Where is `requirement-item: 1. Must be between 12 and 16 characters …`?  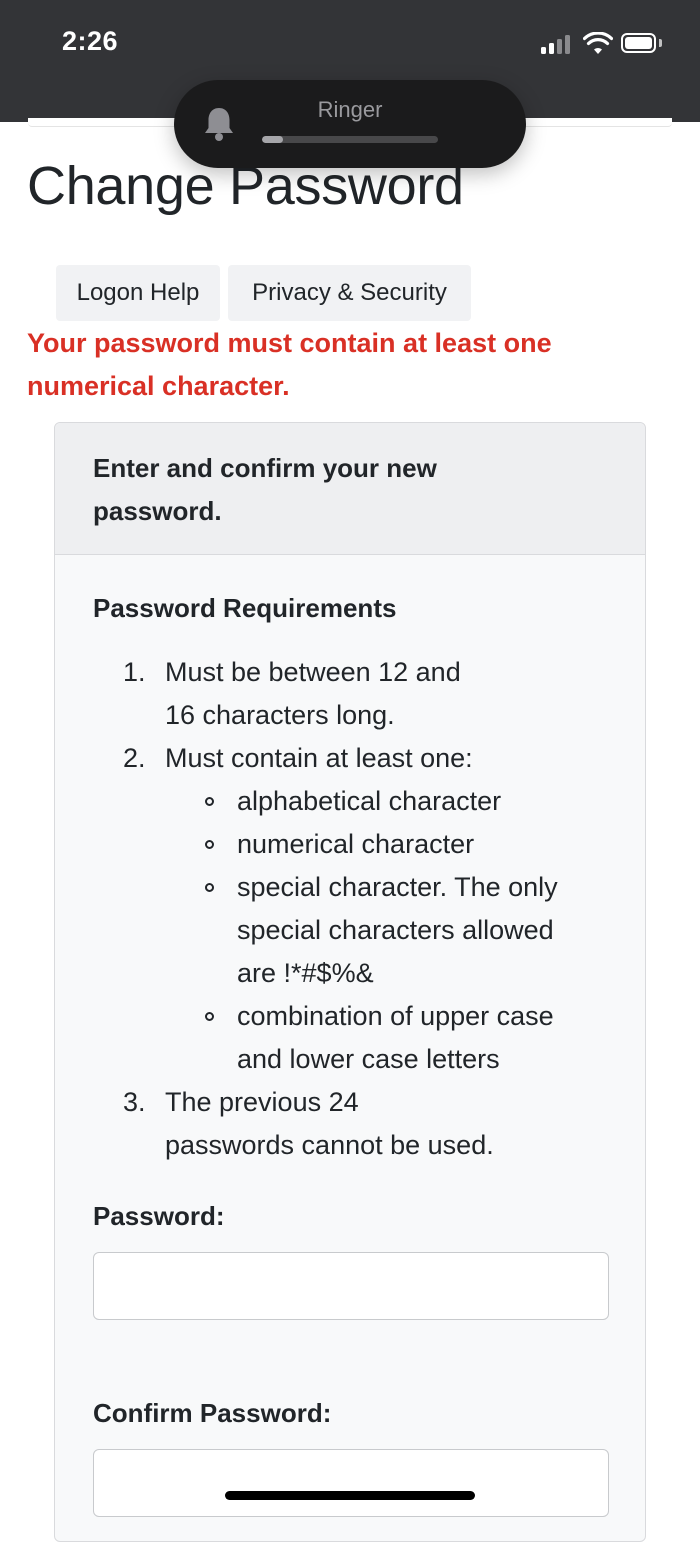 requirement-item: 1. Must be between 12 and 16 characters … is located at coordinates (350, 694).